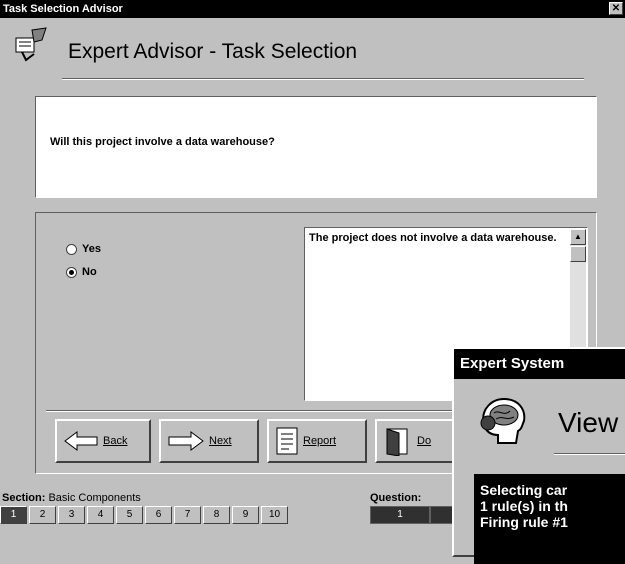 This screenshot has height=564, width=625. Describe the element at coordinates (89, 272) in the screenshot. I see `radio-label-no: No` at that location.